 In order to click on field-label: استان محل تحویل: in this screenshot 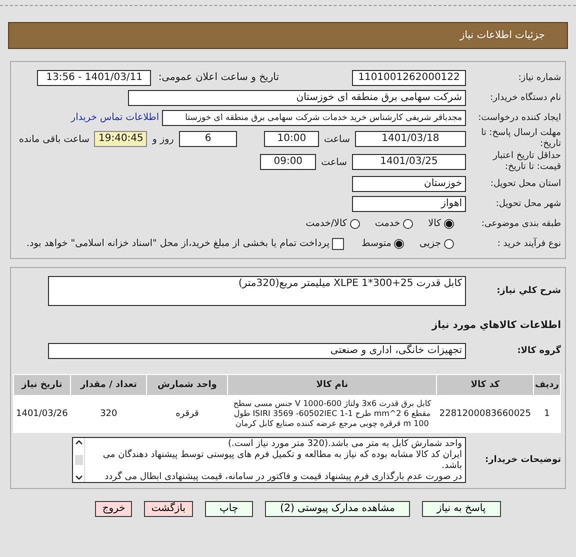, I will do `click(525, 183)`.